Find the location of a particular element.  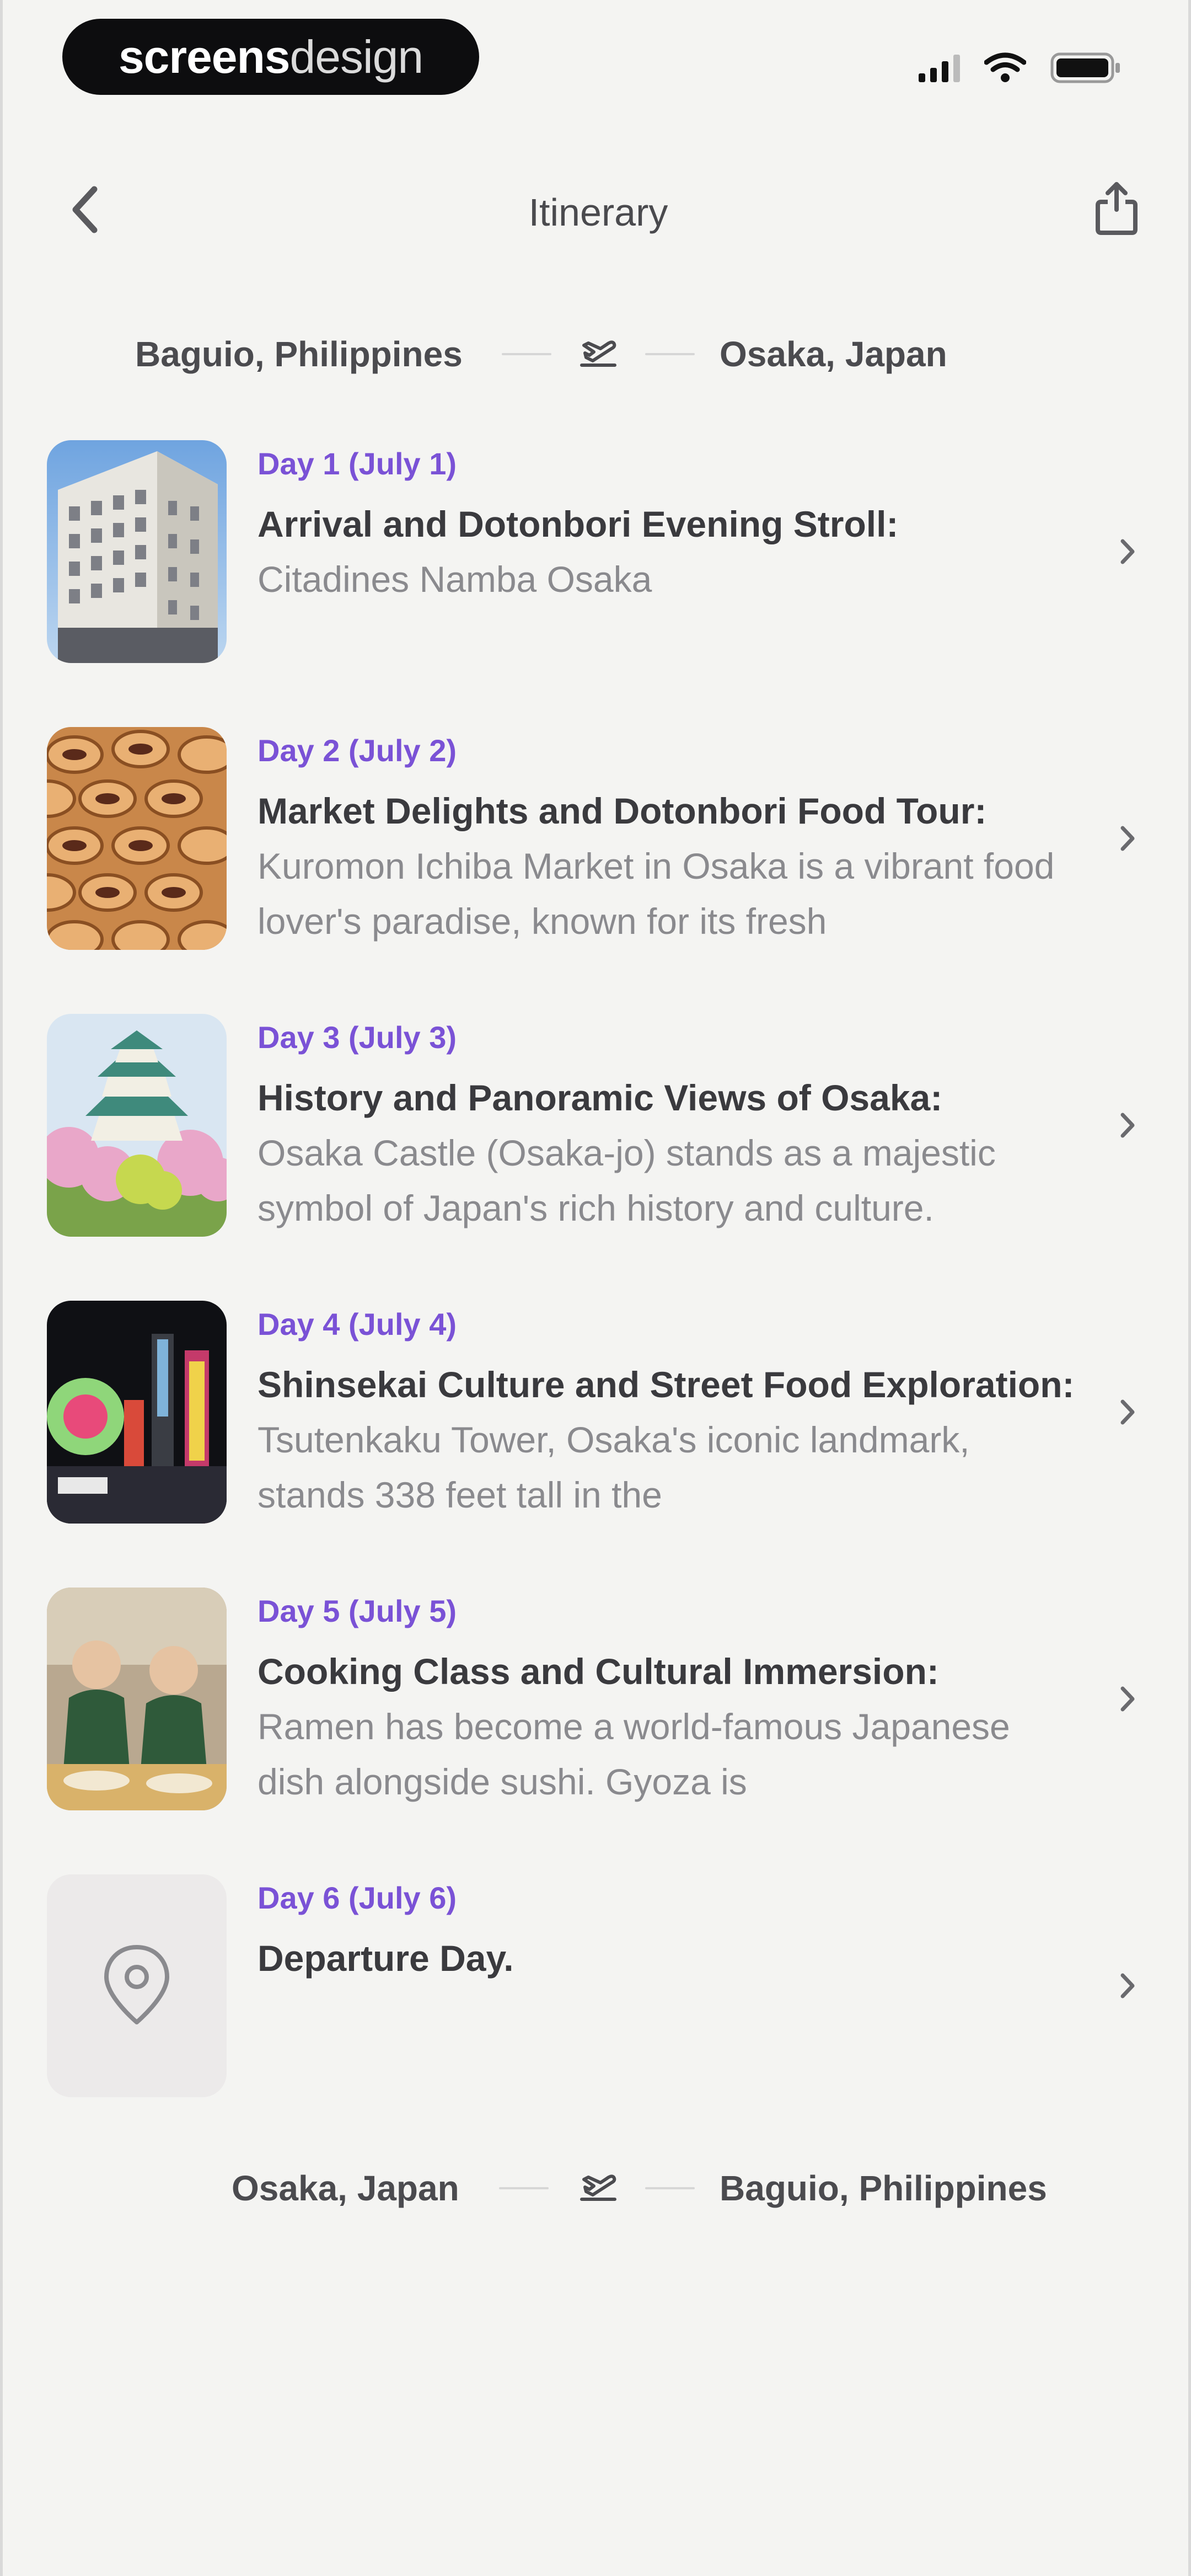

location-pin-icon is located at coordinates (136, 1984).